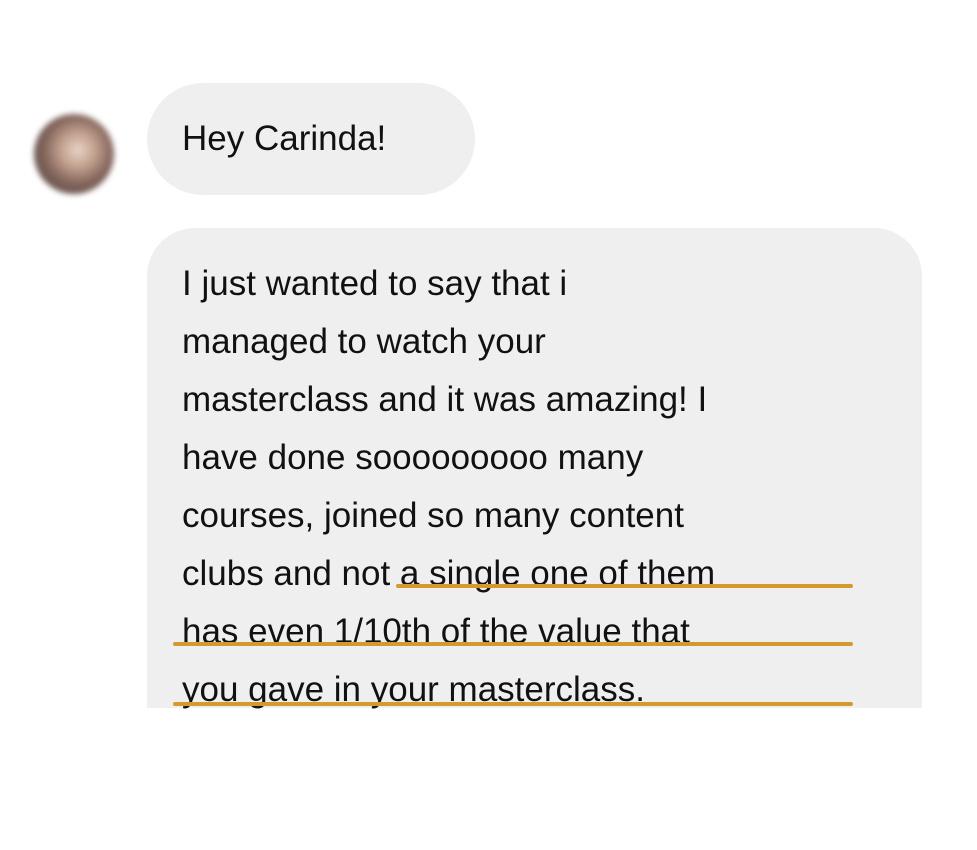 Image resolution: width=977 pixels, height=850 pixels. What do you see at coordinates (436, 631) in the screenshot?
I see `message-text-line: has even 1/10th of the value that` at bounding box center [436, 631].